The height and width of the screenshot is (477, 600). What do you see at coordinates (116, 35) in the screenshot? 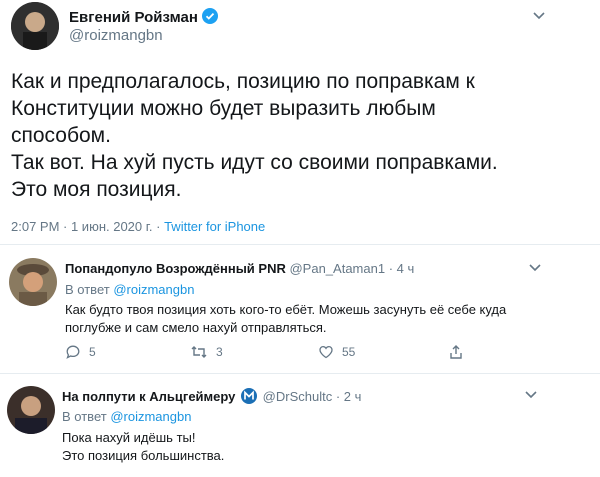
I see `main-author-handle: @roizmangbn` at bounding box center [116, 35].